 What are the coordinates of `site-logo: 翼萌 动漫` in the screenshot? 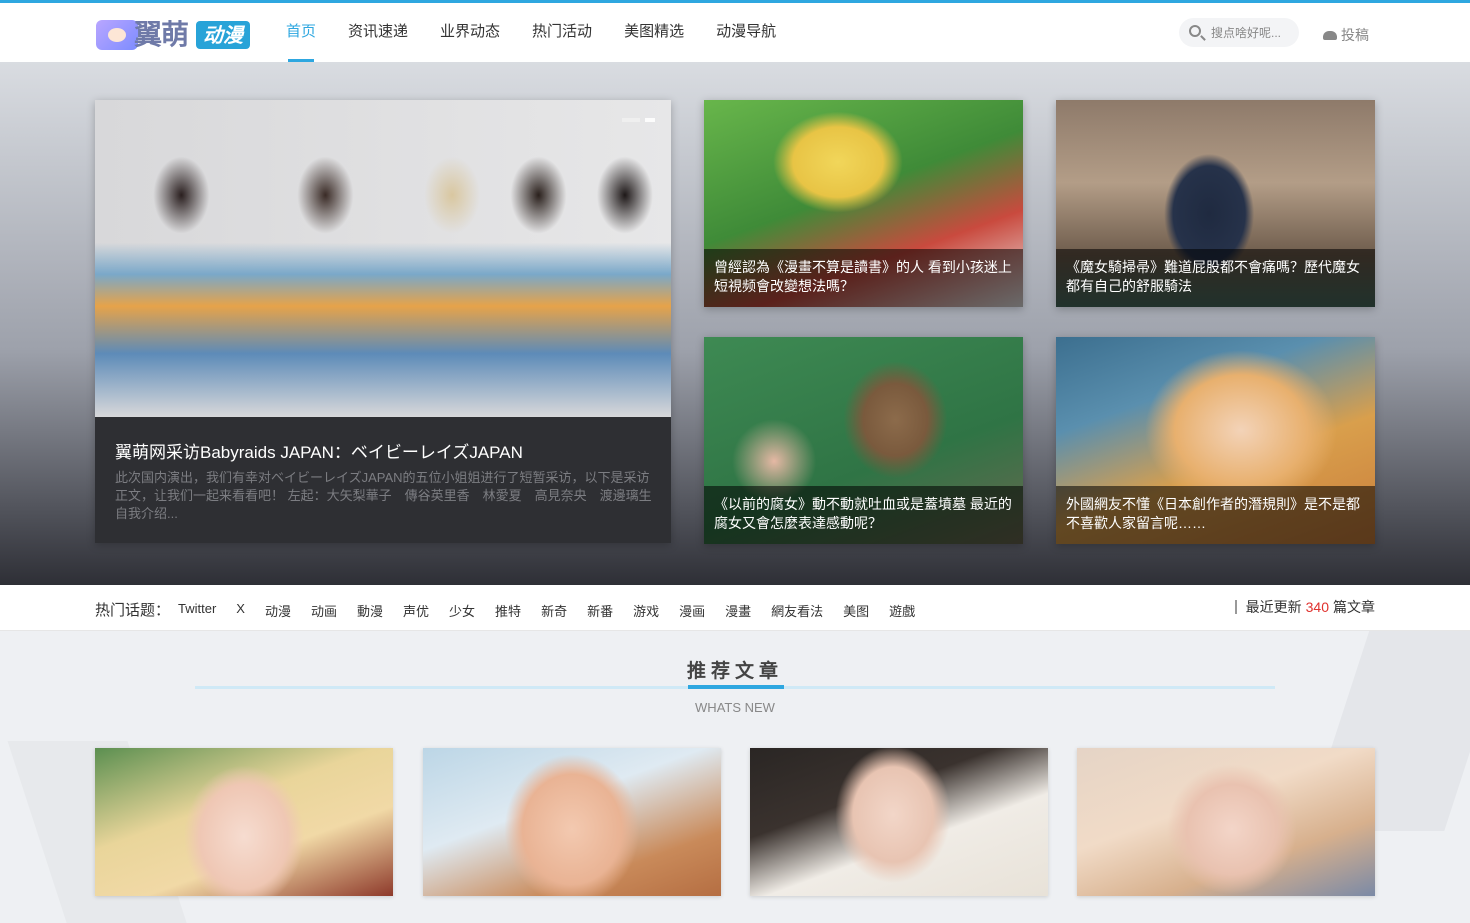 It's located at (174, 35).